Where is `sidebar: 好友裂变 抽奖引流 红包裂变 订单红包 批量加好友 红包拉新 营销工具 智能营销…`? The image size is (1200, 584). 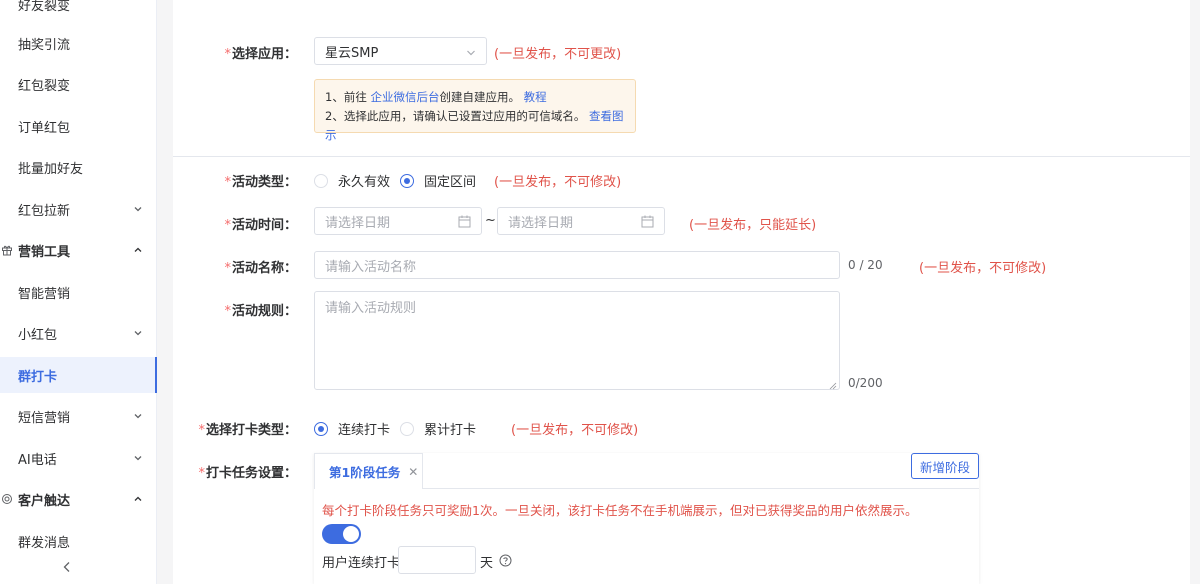
sidebar: 好友裂变 抽奖引流 红包裂变 订单红包 批量加好友 红包拉新 营销工具 智能营销… is located at coordinates (78, 292).